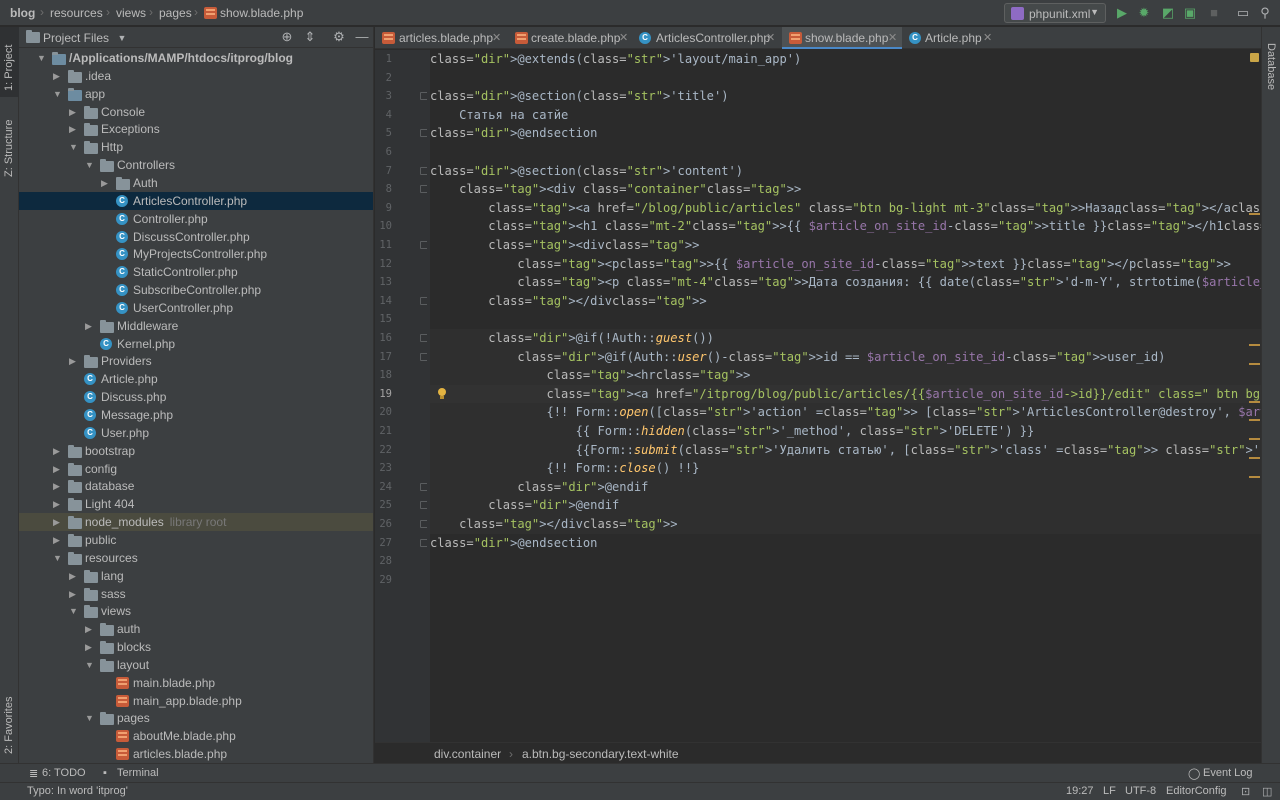 This screenshot has width=1280, height=800. Describe the element at coordinates (287, 37) in the screenshot. I see `target-icon: ⊕` at that location.